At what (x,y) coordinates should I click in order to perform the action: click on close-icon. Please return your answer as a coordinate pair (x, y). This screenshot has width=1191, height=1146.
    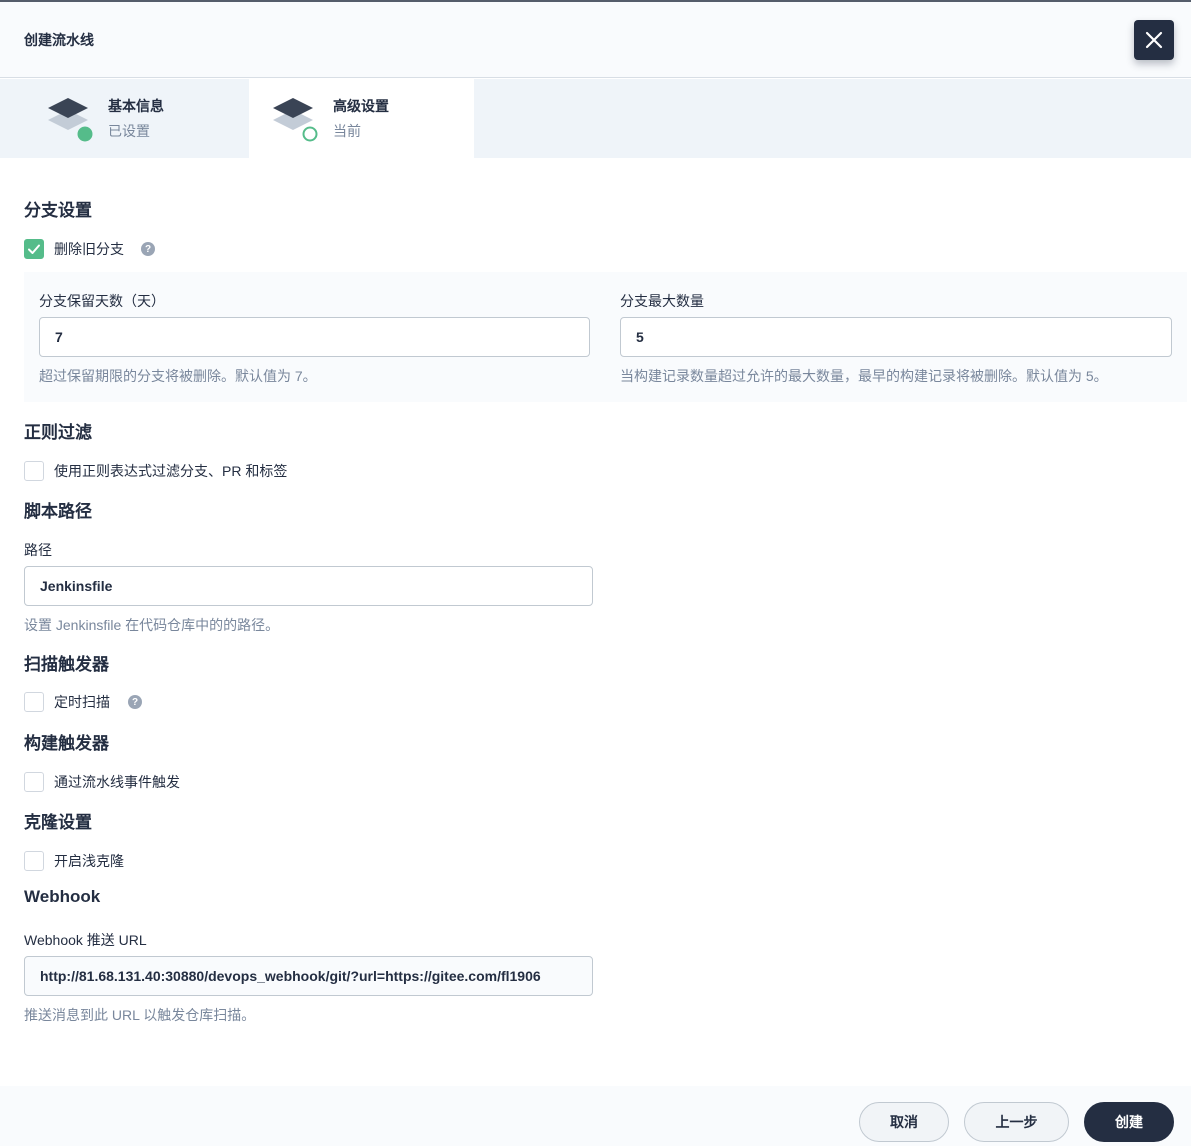
    Looking at the image, I should click on (1154, 40).